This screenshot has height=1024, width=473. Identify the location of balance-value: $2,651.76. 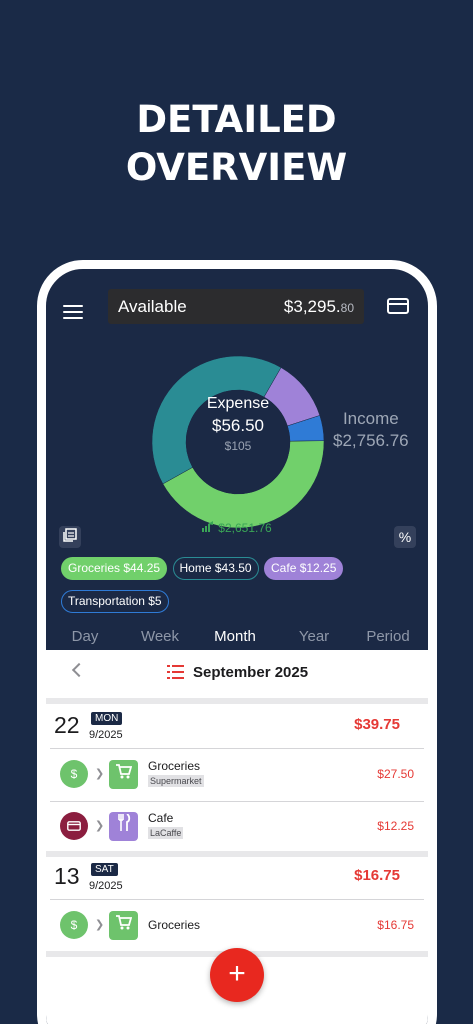
(245, 528).